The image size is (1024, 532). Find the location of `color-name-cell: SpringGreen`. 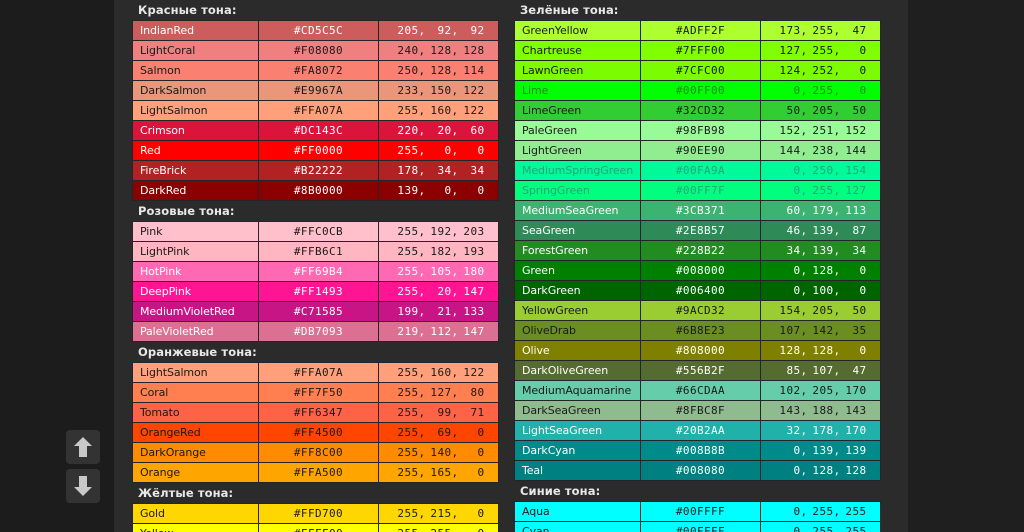

color-name-cell: SpringGreen is located at coordinates (577, 190).